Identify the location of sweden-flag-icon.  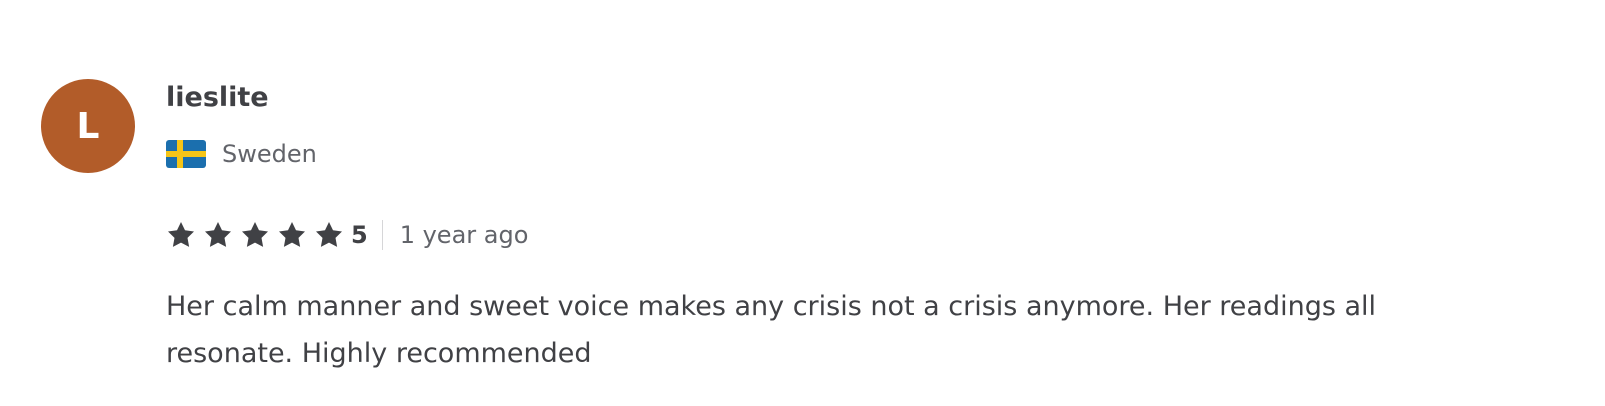
(186, 154).